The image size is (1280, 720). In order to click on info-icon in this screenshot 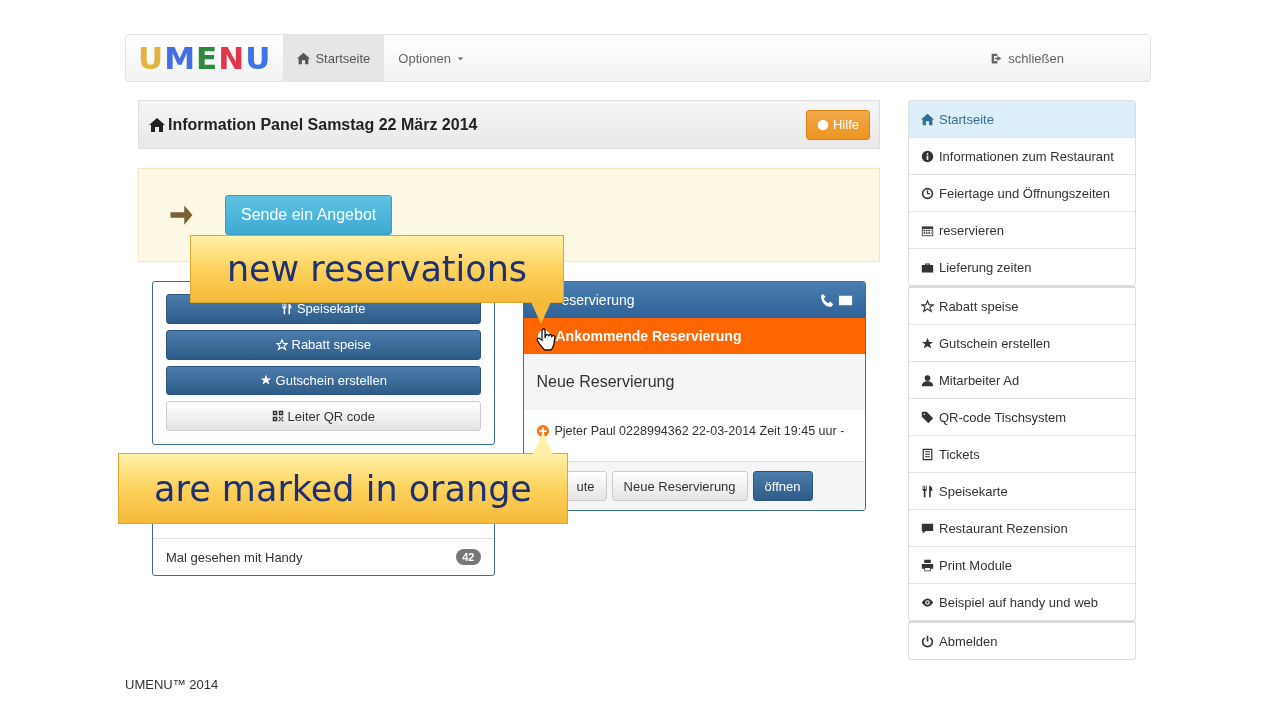, I will do `click(927, 156)`.